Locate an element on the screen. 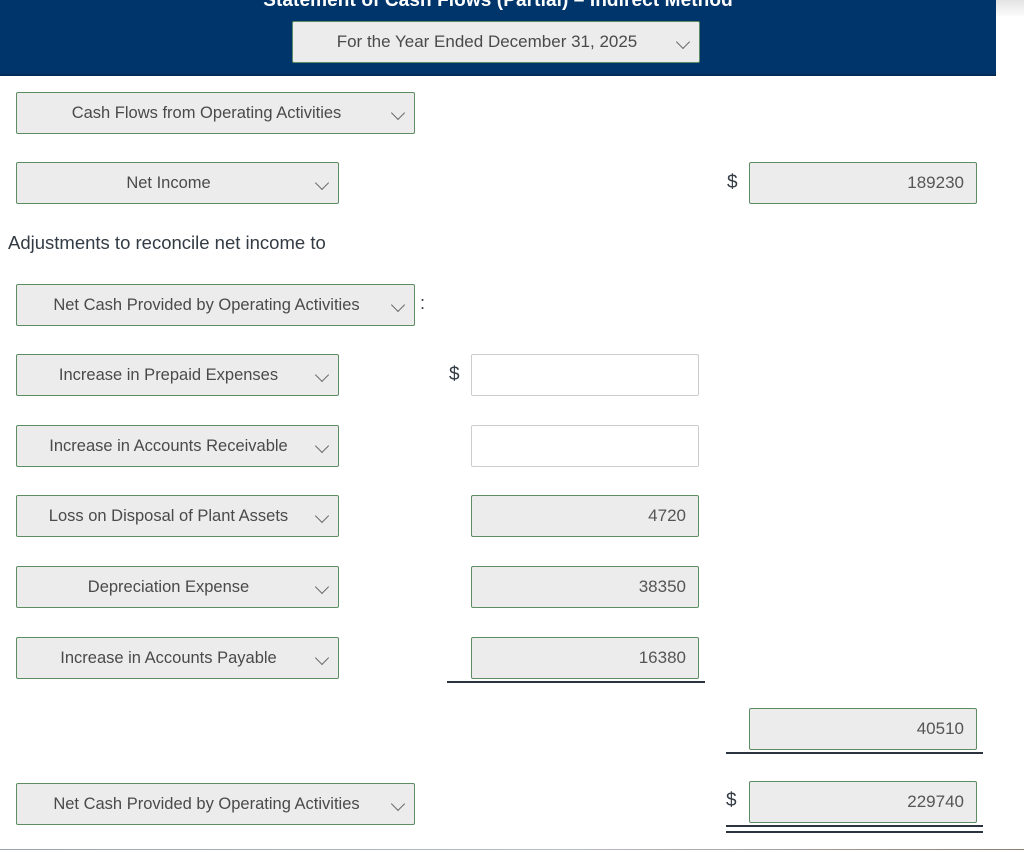  adjustment-select-label-0: Increase in Prepaid Expenses is located at coordinates (168, 374).